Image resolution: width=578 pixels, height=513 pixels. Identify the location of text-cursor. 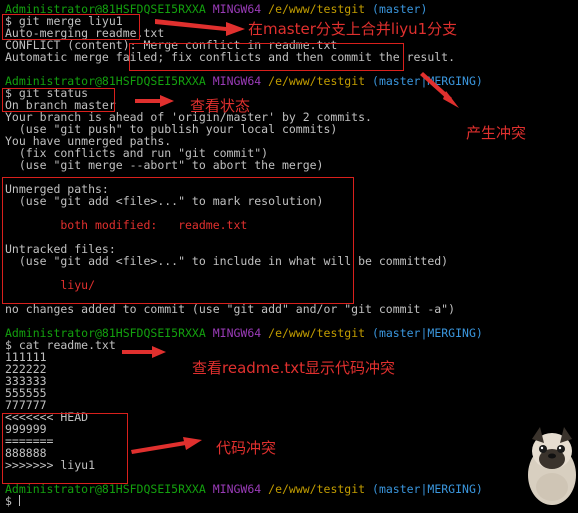
(19, 500).